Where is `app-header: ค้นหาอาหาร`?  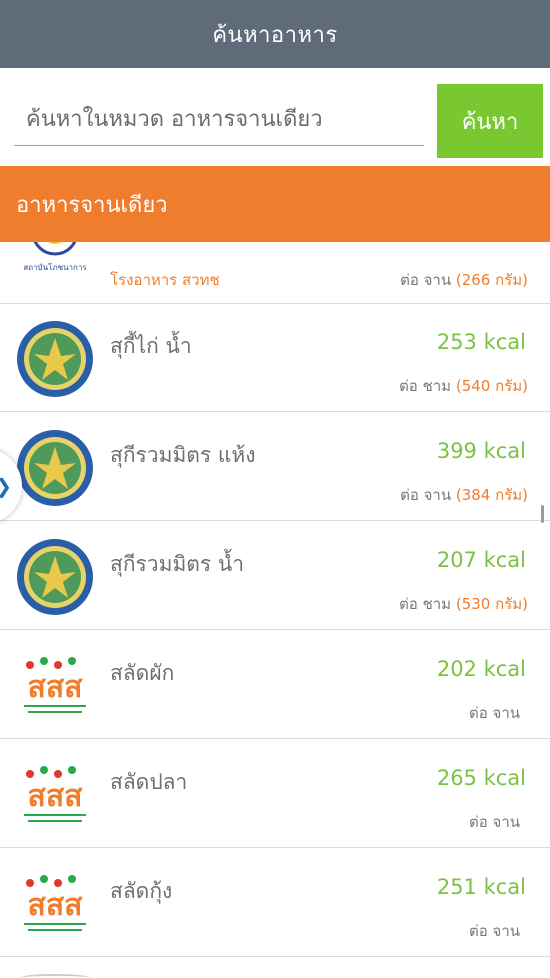 app-header: ค้นหาอาหาร is located at coordinates (275, 34).